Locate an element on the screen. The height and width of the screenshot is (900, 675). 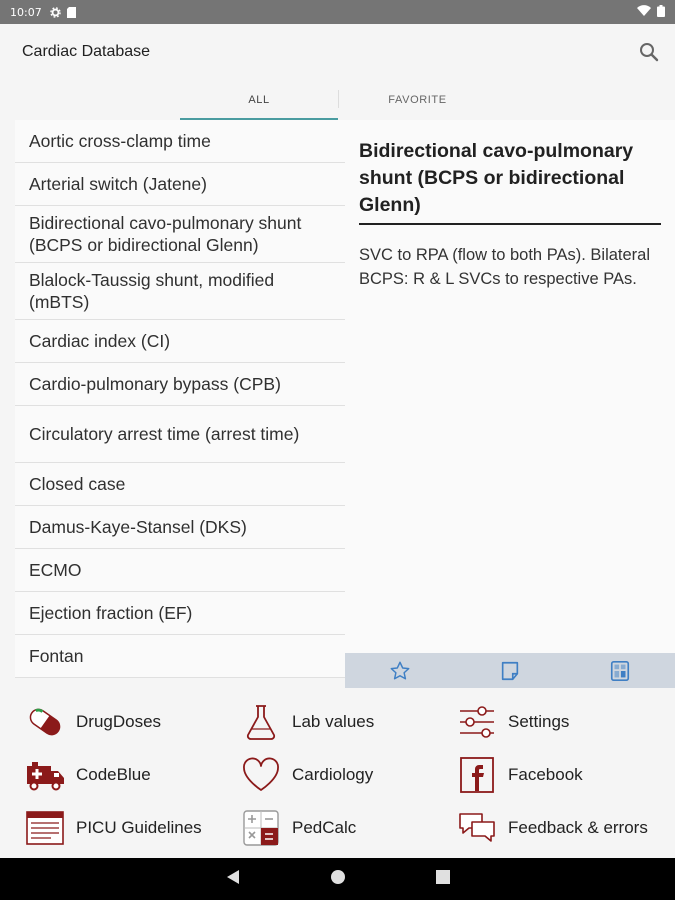
star-icon is located at coordinates (400, 671).